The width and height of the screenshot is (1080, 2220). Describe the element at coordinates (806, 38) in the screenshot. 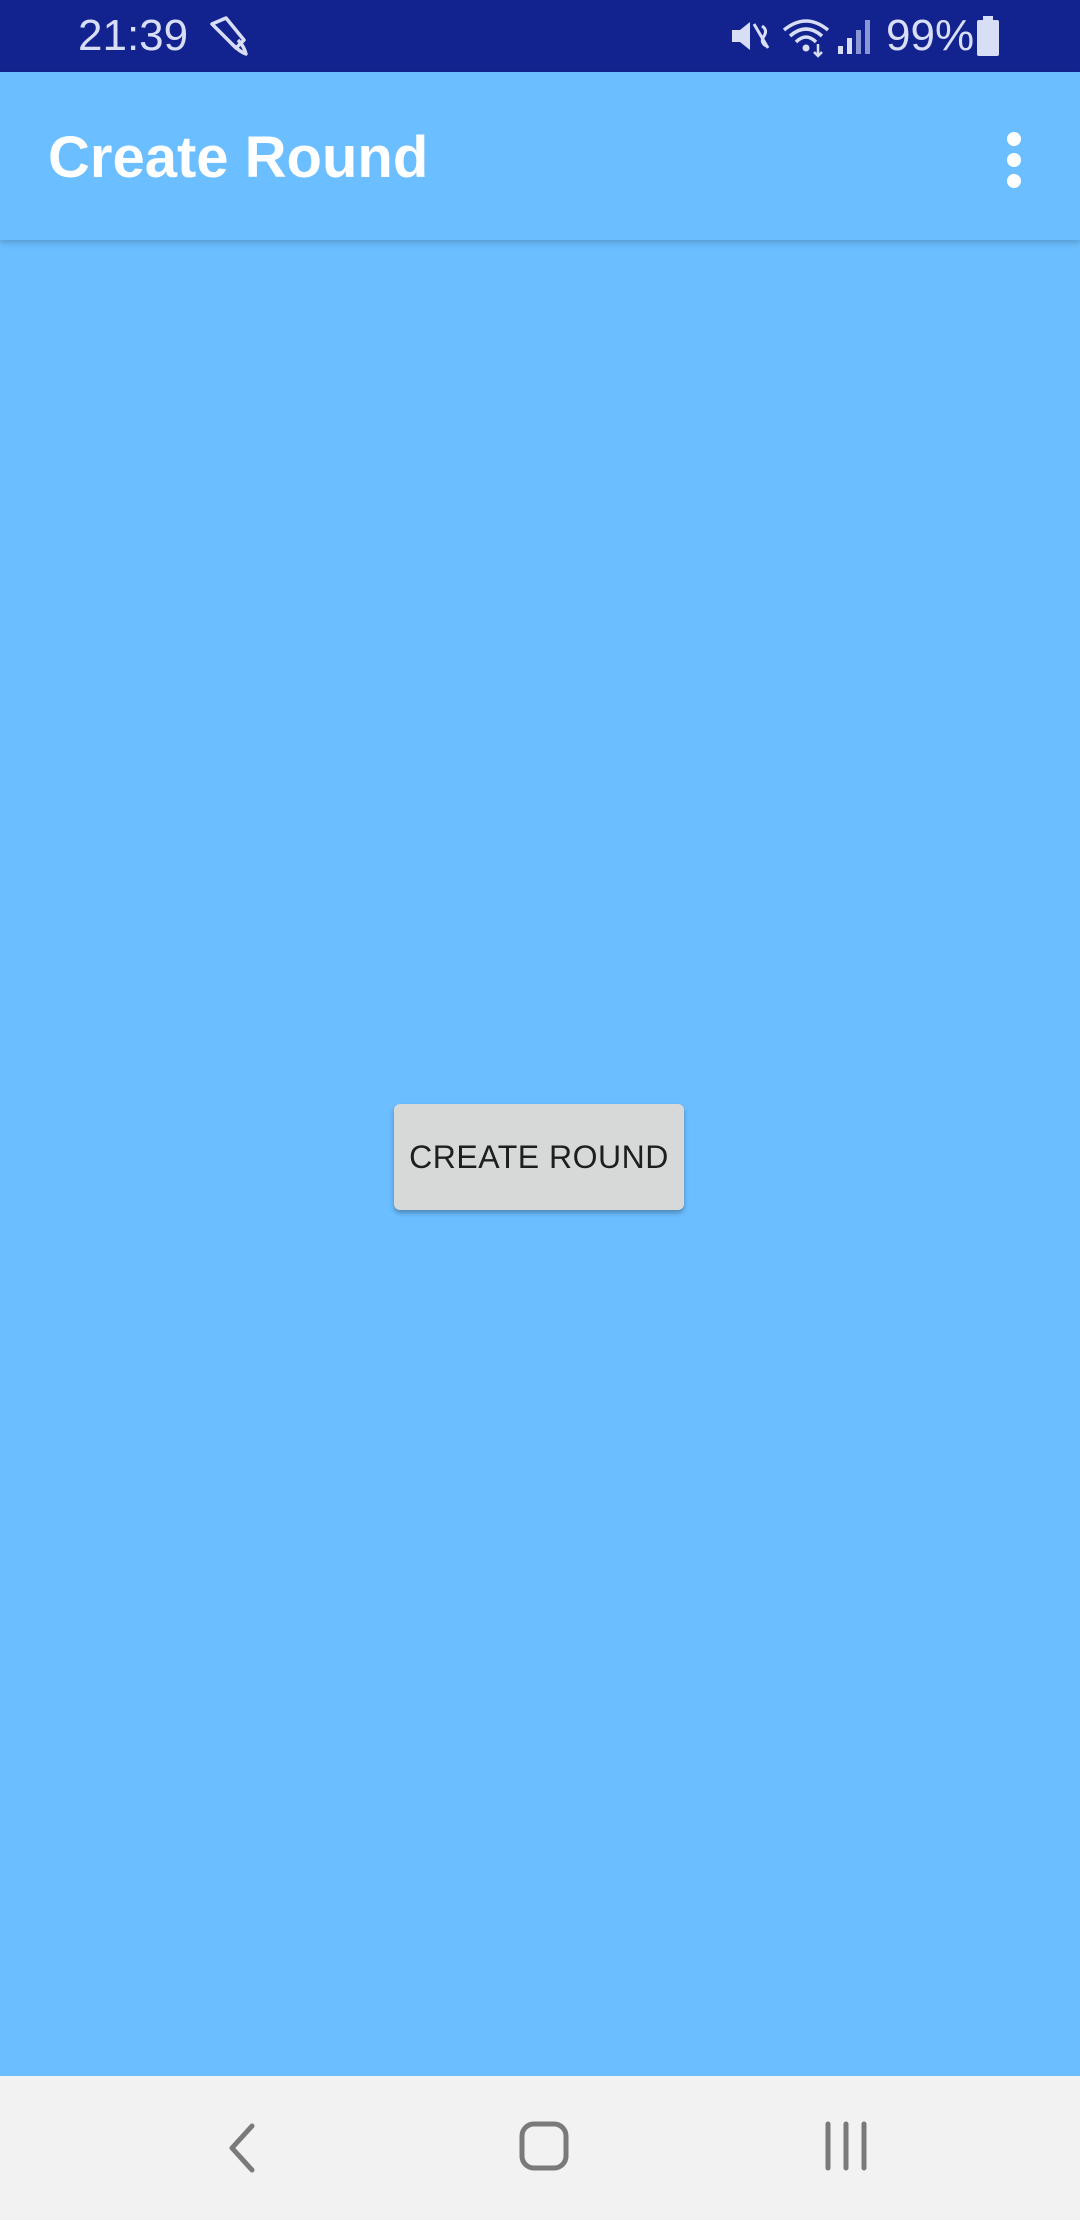

I see `wifi-icon` at that location.